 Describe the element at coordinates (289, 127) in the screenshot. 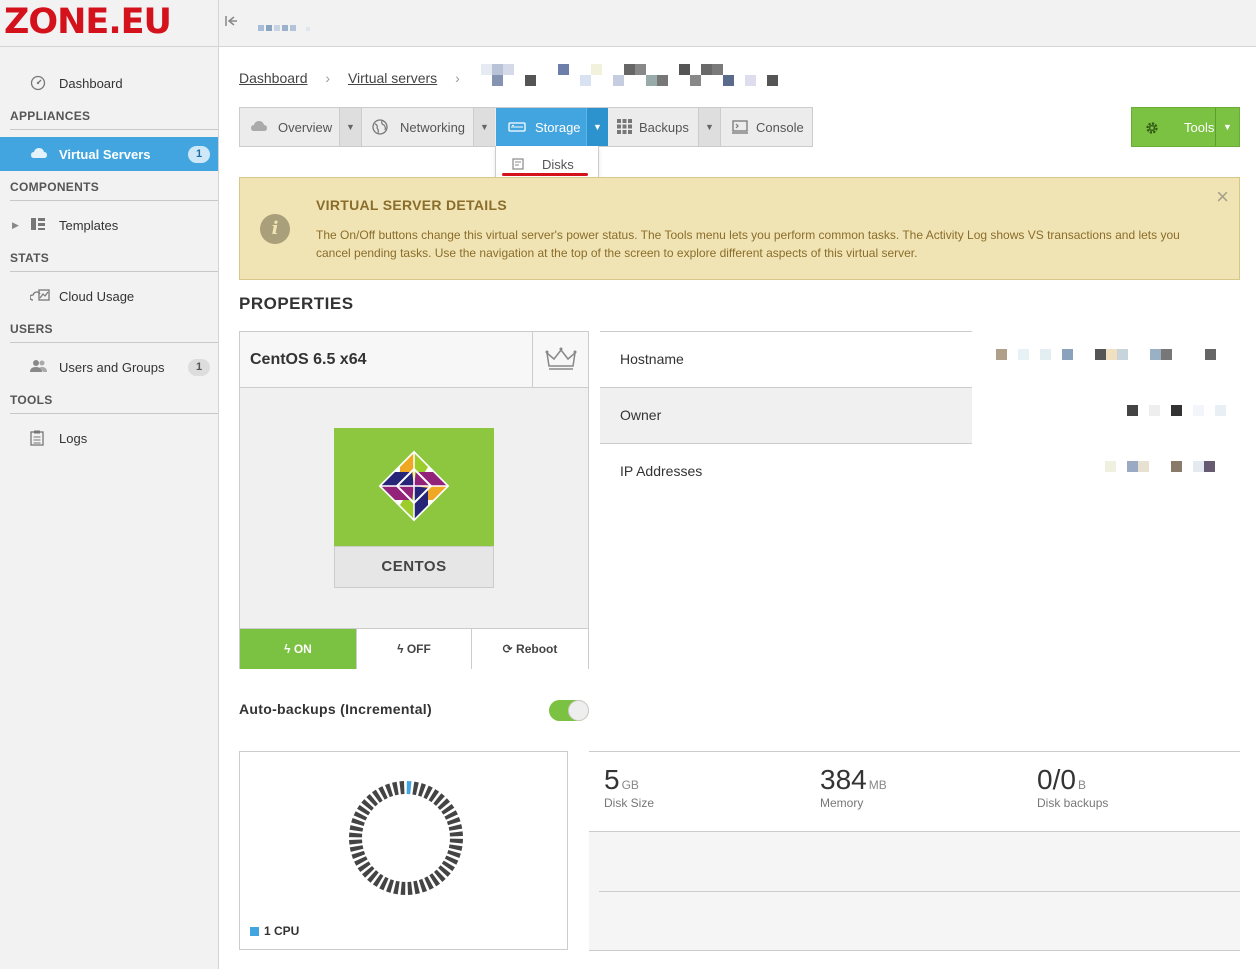

I see `tab-overview: Overview` at that location.